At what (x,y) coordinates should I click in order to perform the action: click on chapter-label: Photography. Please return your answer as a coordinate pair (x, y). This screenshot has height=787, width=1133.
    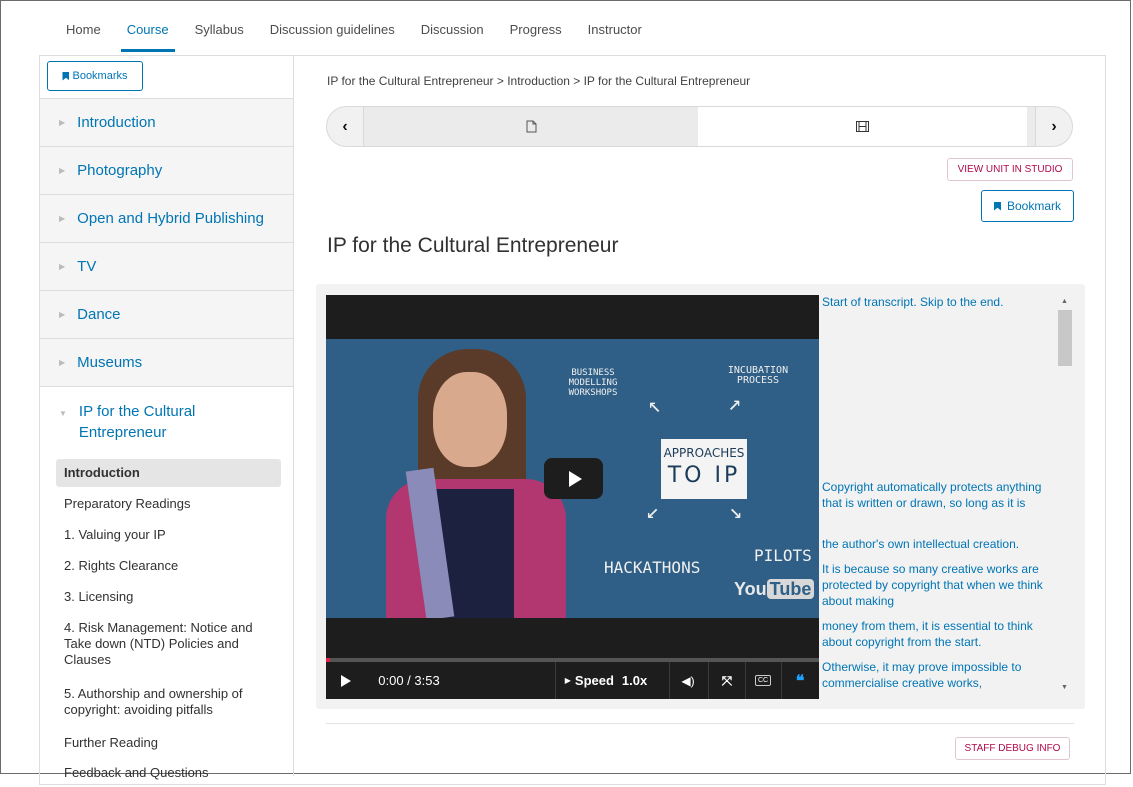
    Looking at the image, I should click on (120, 170).